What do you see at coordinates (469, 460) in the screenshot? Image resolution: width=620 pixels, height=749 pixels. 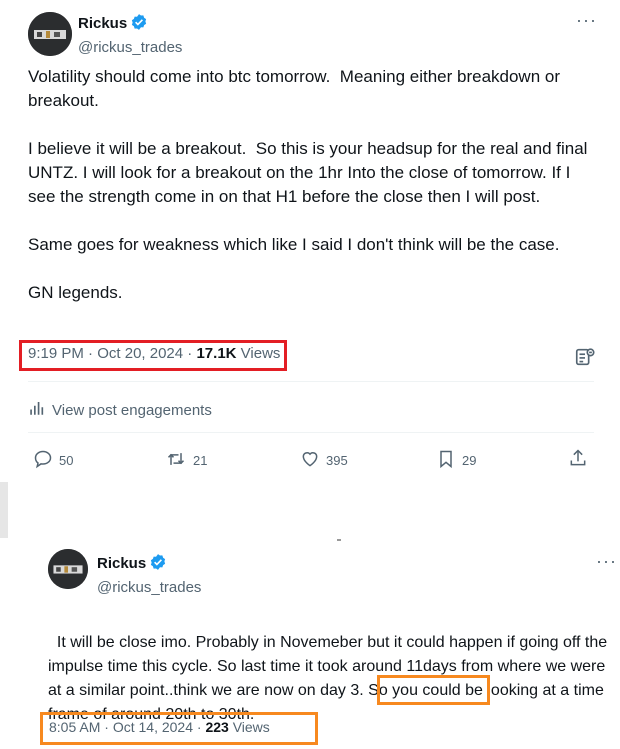 I see `bookmark-count: 29` at bounding box center [469, 460].